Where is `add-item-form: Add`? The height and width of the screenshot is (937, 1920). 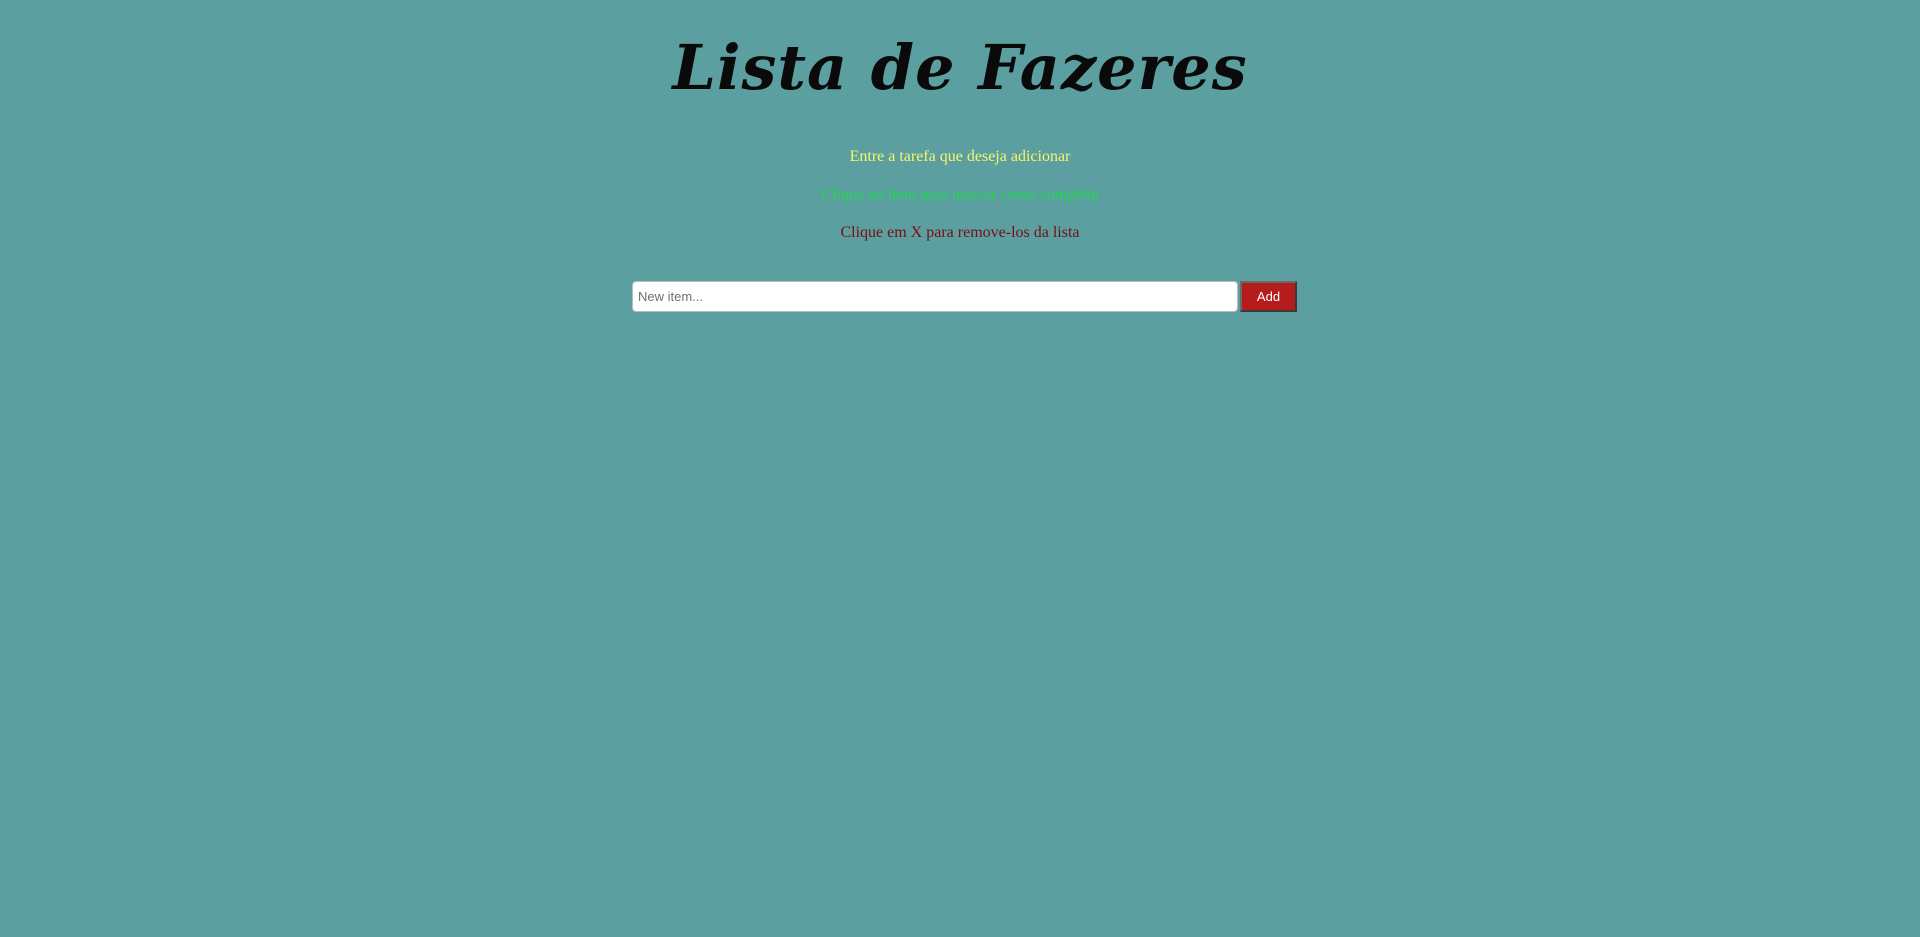
add-item-form: Add is located at coordinates (964, 297).